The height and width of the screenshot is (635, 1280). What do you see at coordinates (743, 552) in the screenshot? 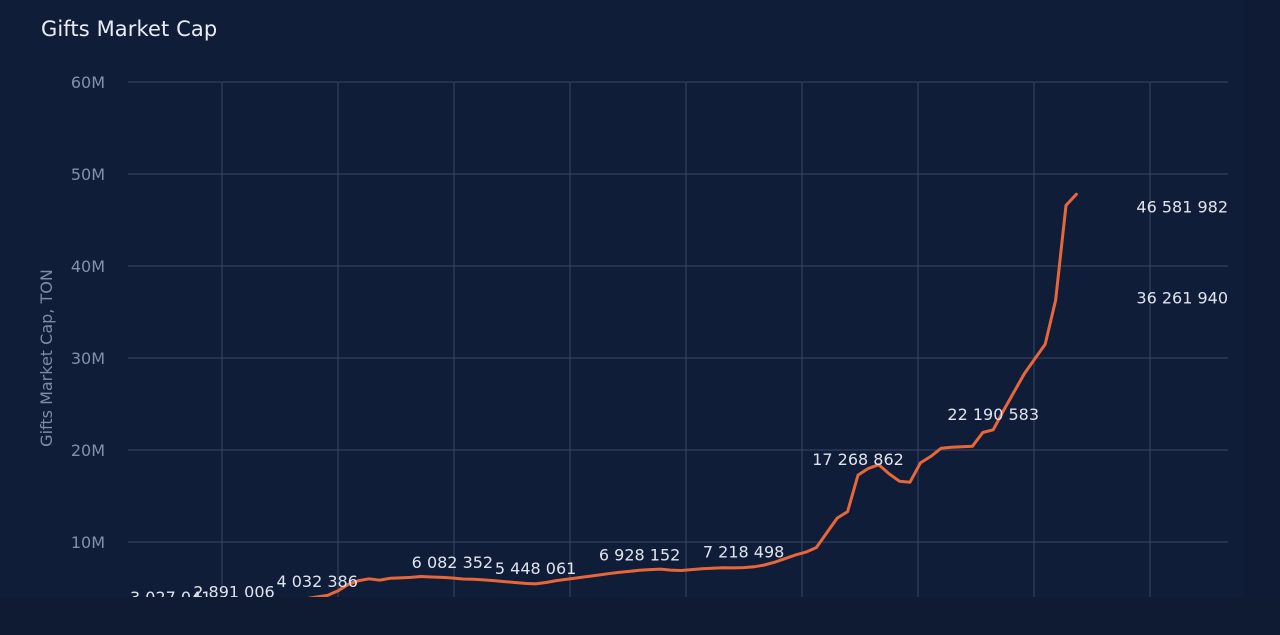
I see `data-label: 7 218 498` at bounding box center [743, 552].